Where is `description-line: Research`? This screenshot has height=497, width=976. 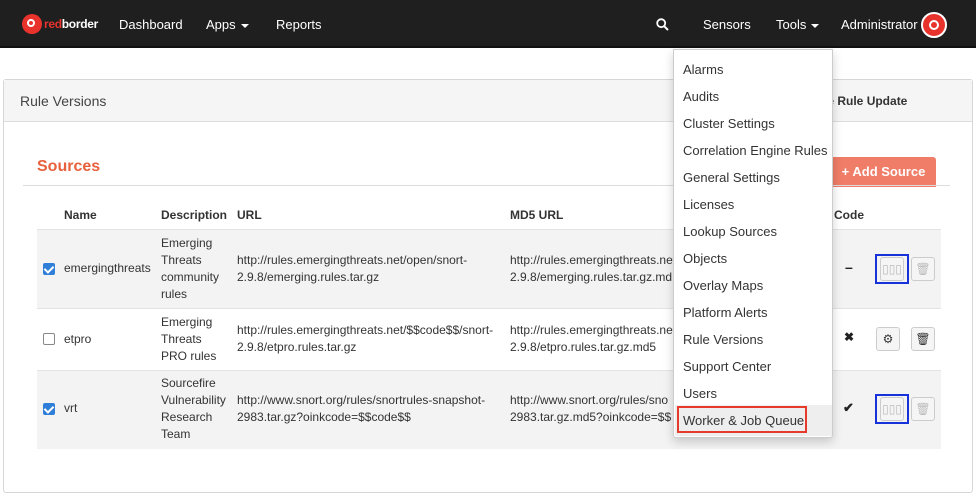 description-line: Research is located at coordinates (187, 417).